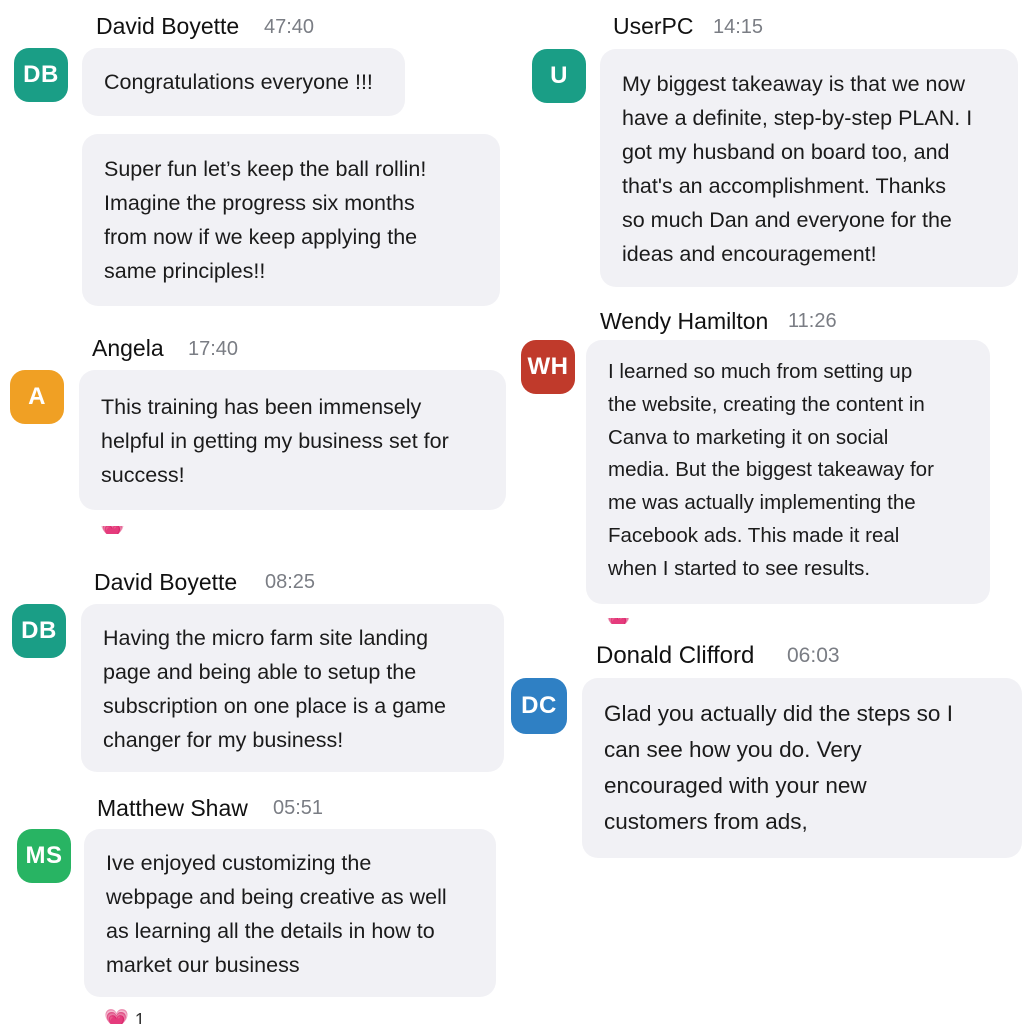  I want to click on author-name: UserPC, so click(653, 26).